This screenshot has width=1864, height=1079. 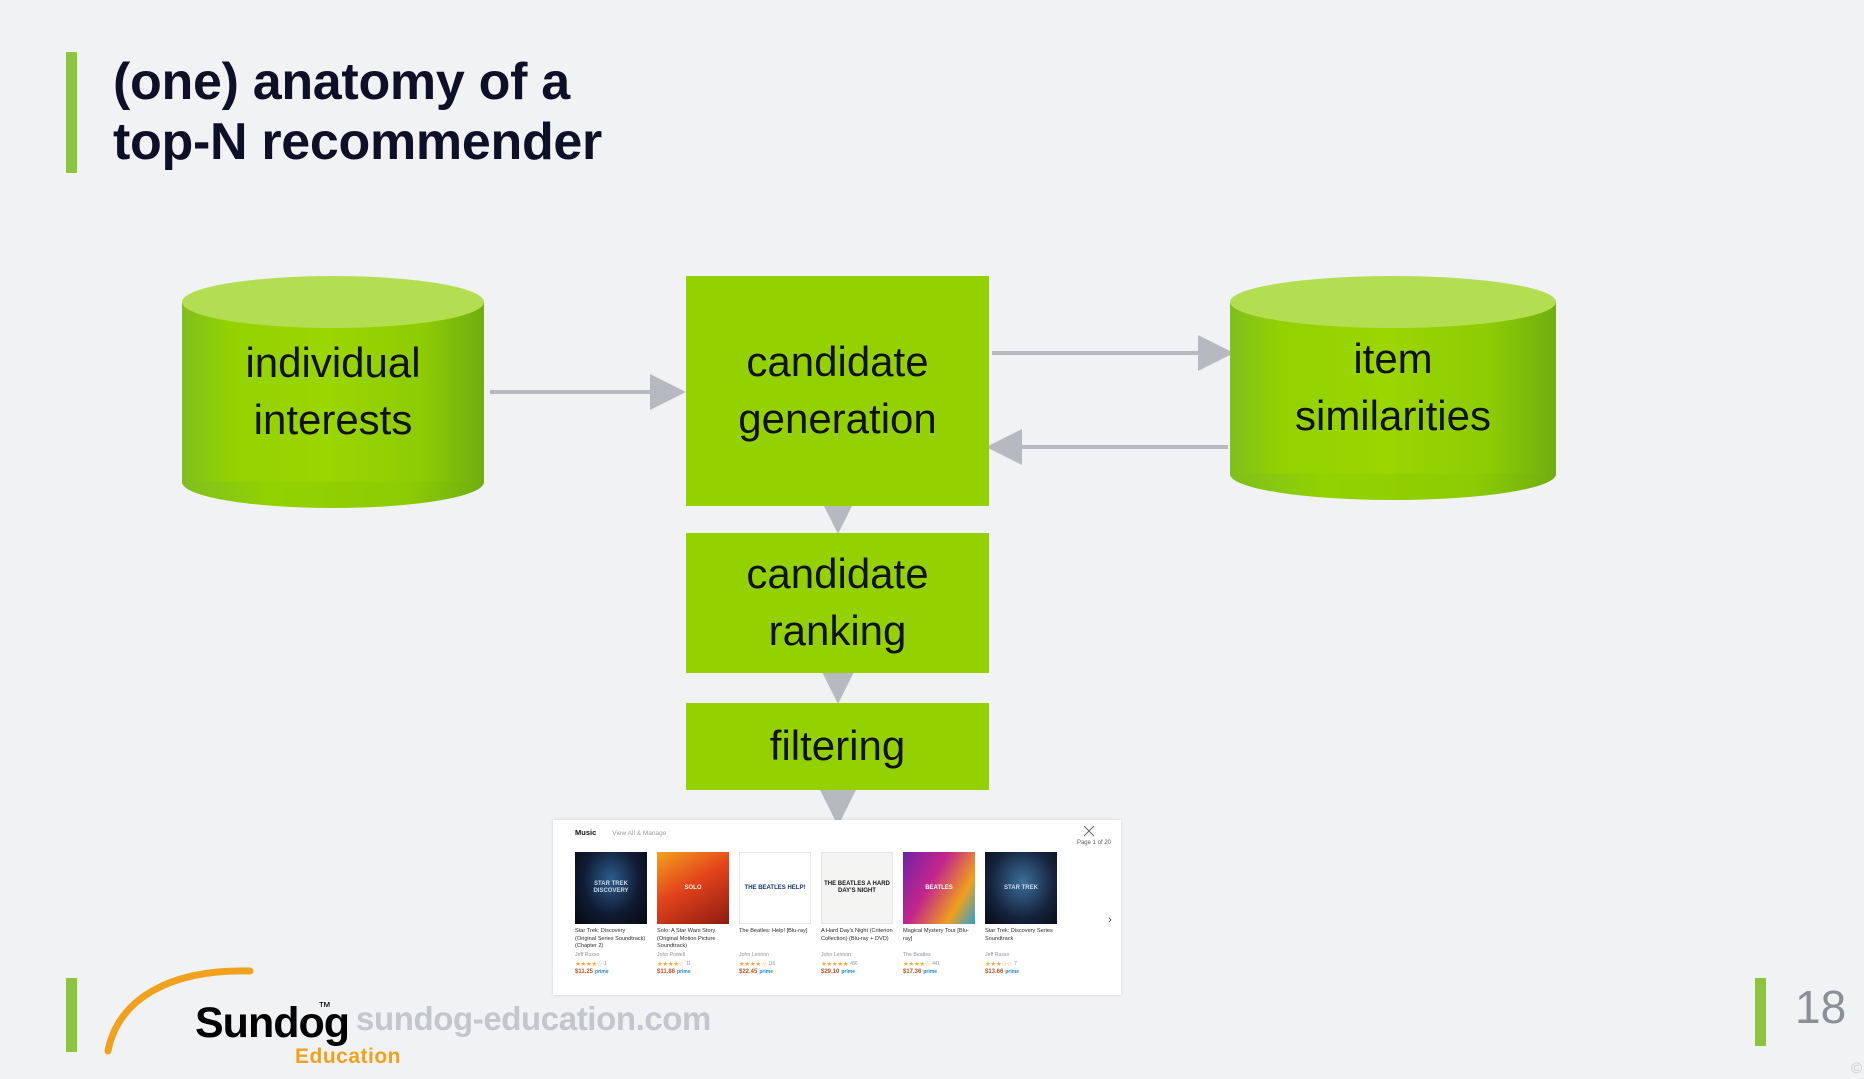 I want to click on cover-text: BEATLES, so click(x=939, y=887).